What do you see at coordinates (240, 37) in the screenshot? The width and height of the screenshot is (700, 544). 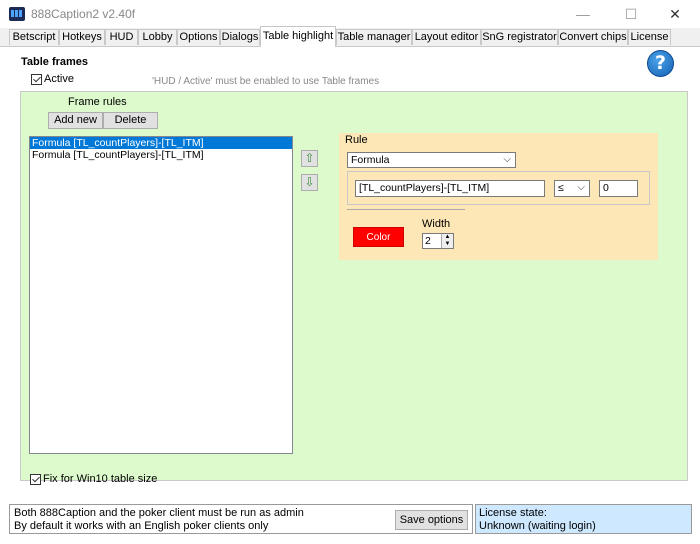 I see `tab-dialogs: Dialogs` at bounding box center [240, 37].